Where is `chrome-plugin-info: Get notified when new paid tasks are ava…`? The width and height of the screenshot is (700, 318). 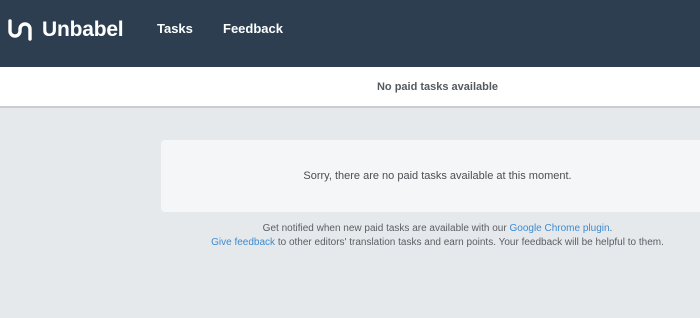 chrome-plugin-info: Get notified when new paid tasks are ava… is located at coordinates (430, 229).